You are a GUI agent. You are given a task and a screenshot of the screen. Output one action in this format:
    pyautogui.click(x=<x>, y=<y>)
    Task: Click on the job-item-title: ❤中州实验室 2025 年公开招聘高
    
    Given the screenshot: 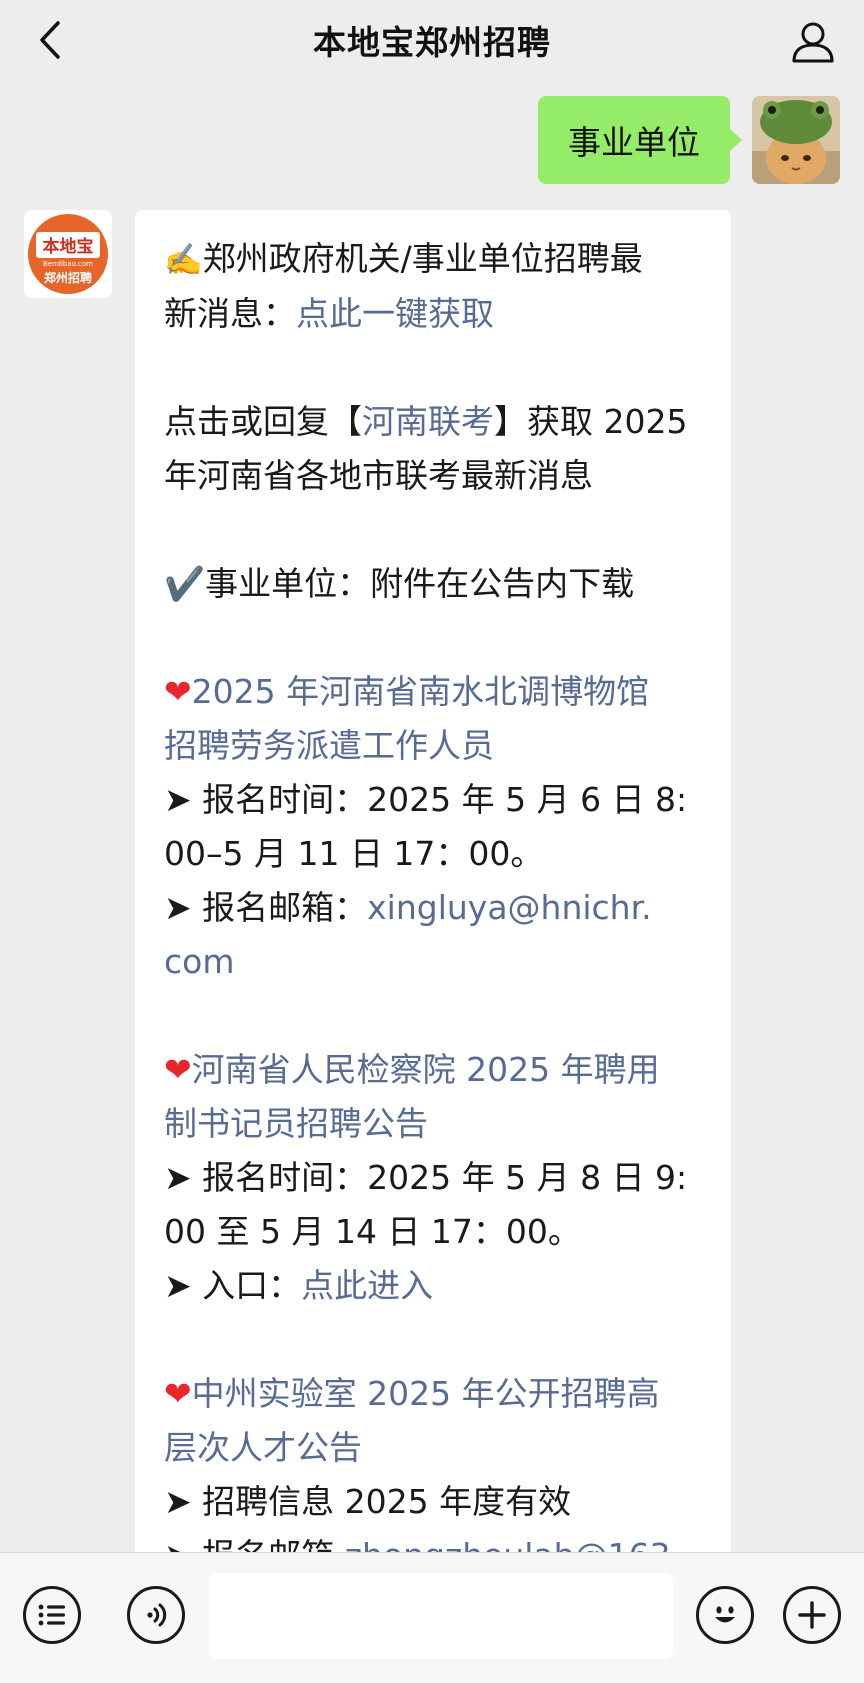 What is the action you would take?
    pyautogui.click(x=433, y=1394)
    